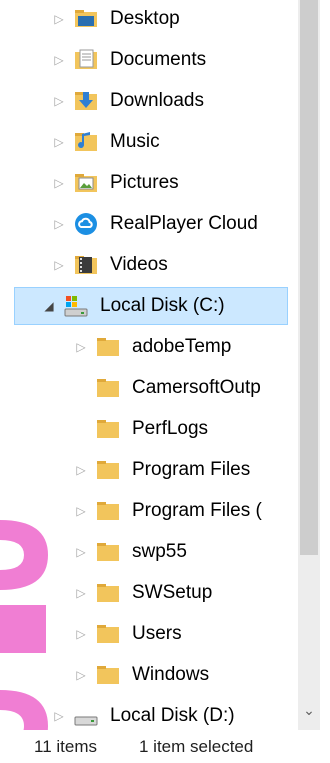 The width and height of the screenshot is (330, 763). What do you see at coordinates (49, 306) in the screenshot?
I see `collapse-arrow-icon: ◢` at bounding box center [49, 306].